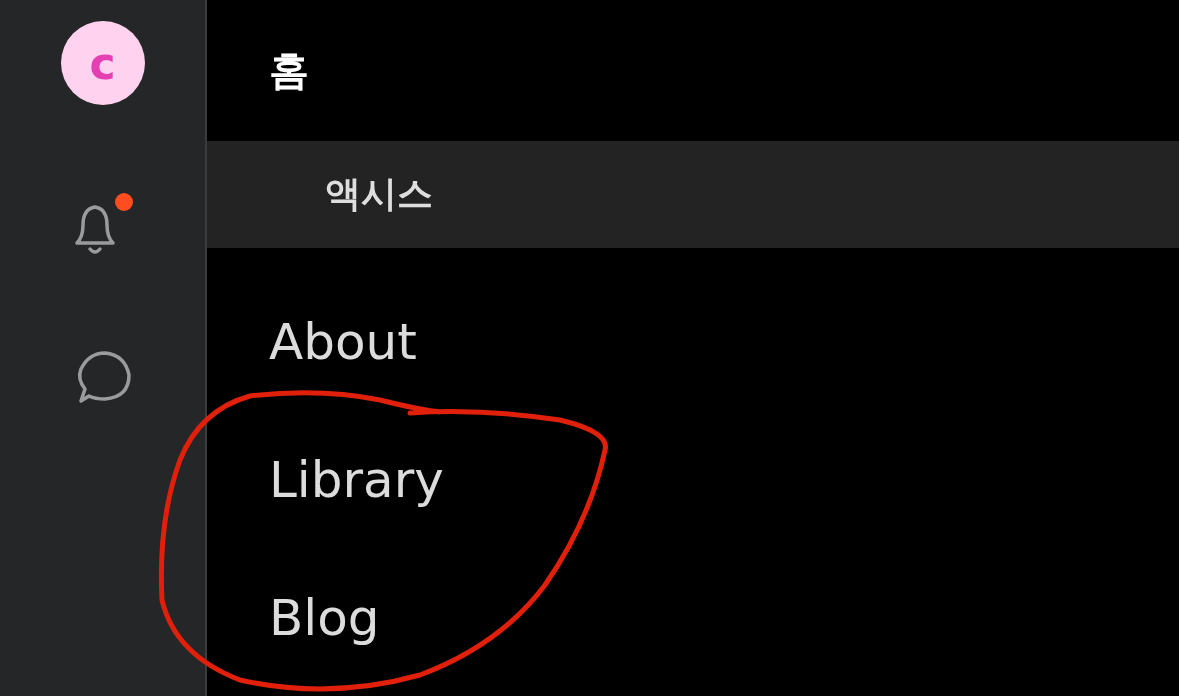 The image size is (1179, 696). I want to click on nav-tab: 액시스, so click(693, 194).